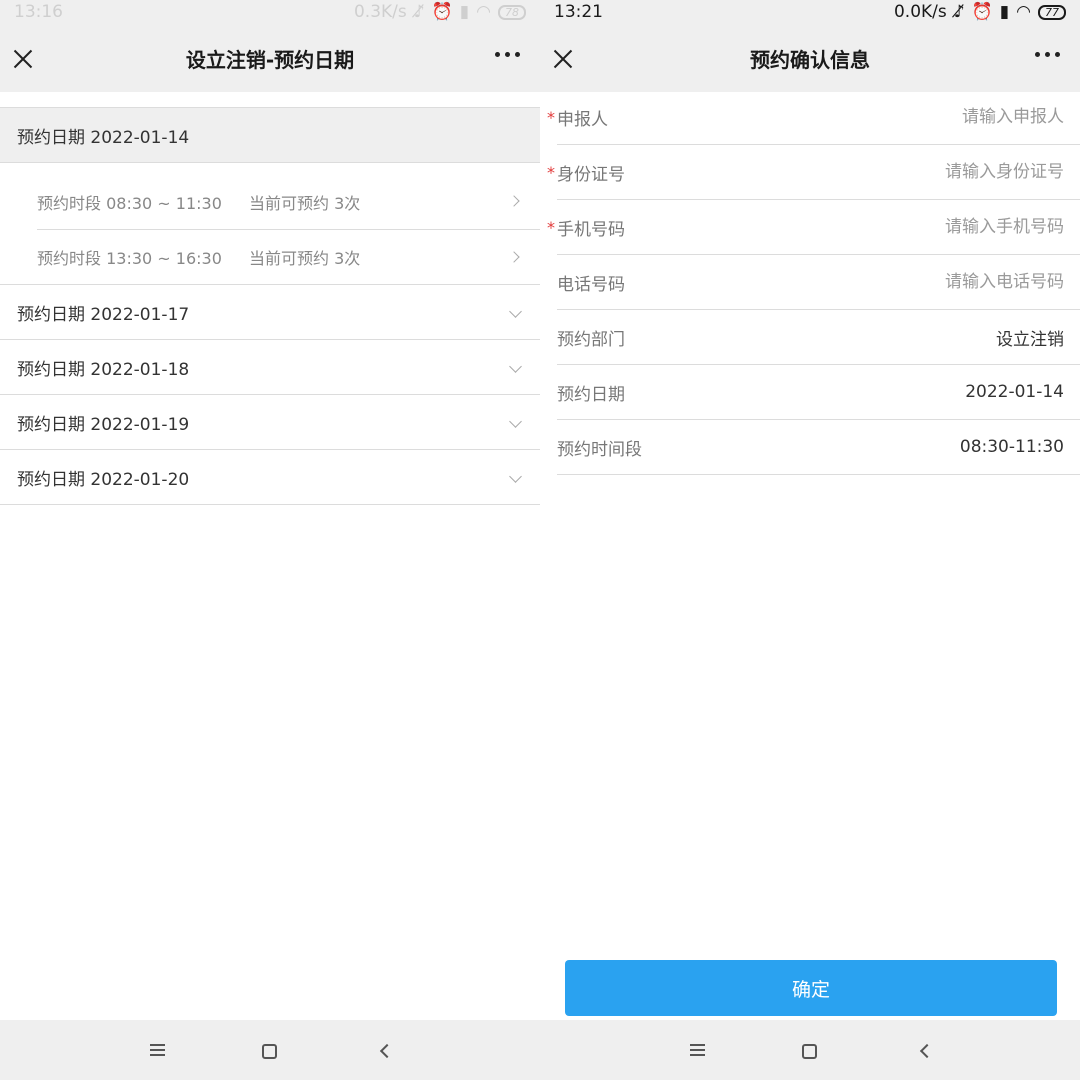 The width and height of the screenshot is (1080, 1080). Describe the element at coordinates (578, 12) in the screenshot. I see `status-time: 13:21` at that location.